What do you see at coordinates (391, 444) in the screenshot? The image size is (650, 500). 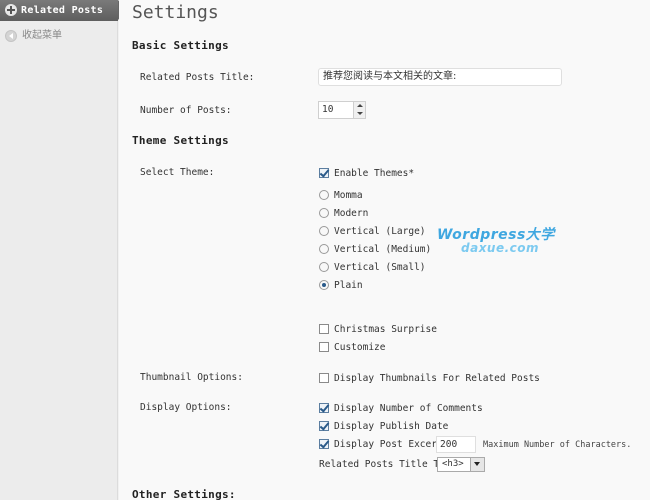 I see `display-excerpt-label: Display Post Excerpt` at bounding box center [391, 444].